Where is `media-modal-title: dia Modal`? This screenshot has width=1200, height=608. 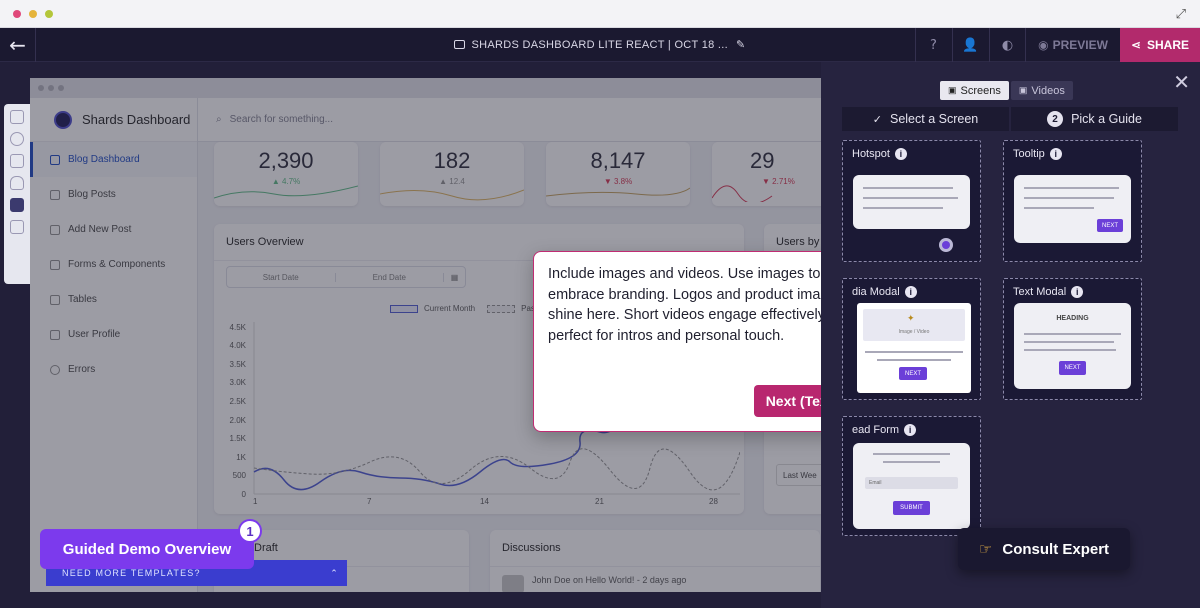
media-modal-title: dia Modal is located at coordinates (876, 292).